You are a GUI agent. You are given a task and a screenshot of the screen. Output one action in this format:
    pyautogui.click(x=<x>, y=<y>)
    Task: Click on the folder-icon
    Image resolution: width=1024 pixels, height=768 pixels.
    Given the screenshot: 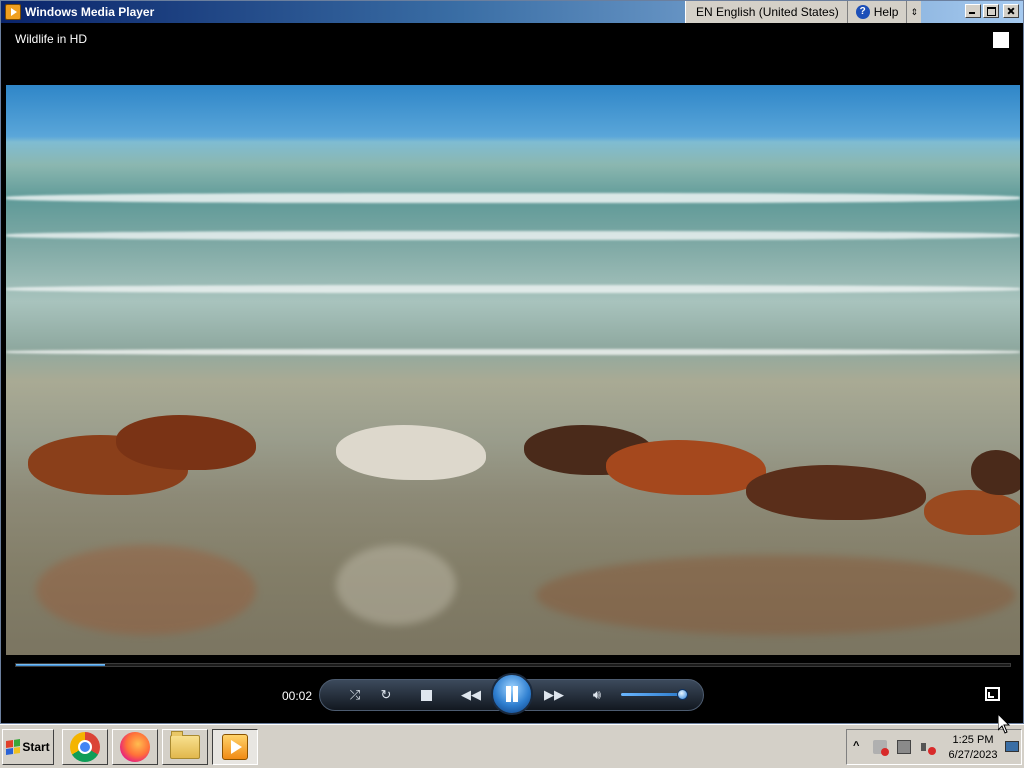 What is the action you would take?
    pyautogui.click(x=185, y=745)
    